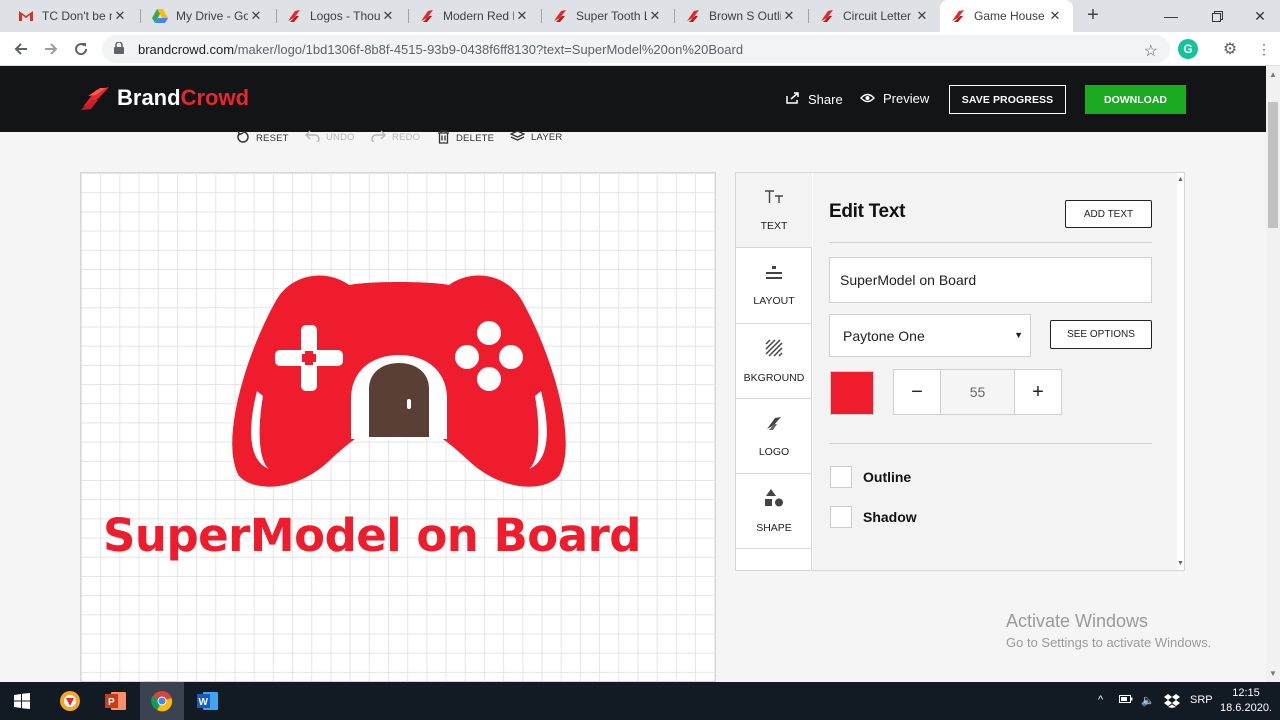  I want to click on tab-shape-label: SHAPE, so click(774, 527).